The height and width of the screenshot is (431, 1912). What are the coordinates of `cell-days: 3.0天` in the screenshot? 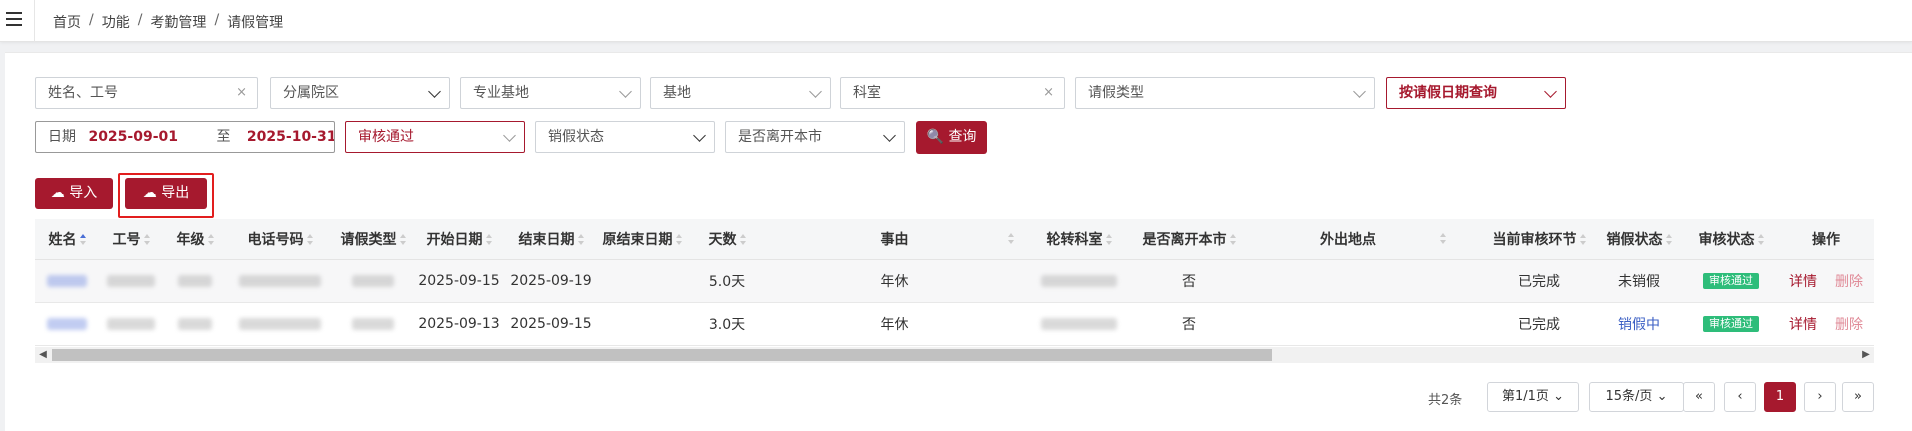 It's located at (727, 324).